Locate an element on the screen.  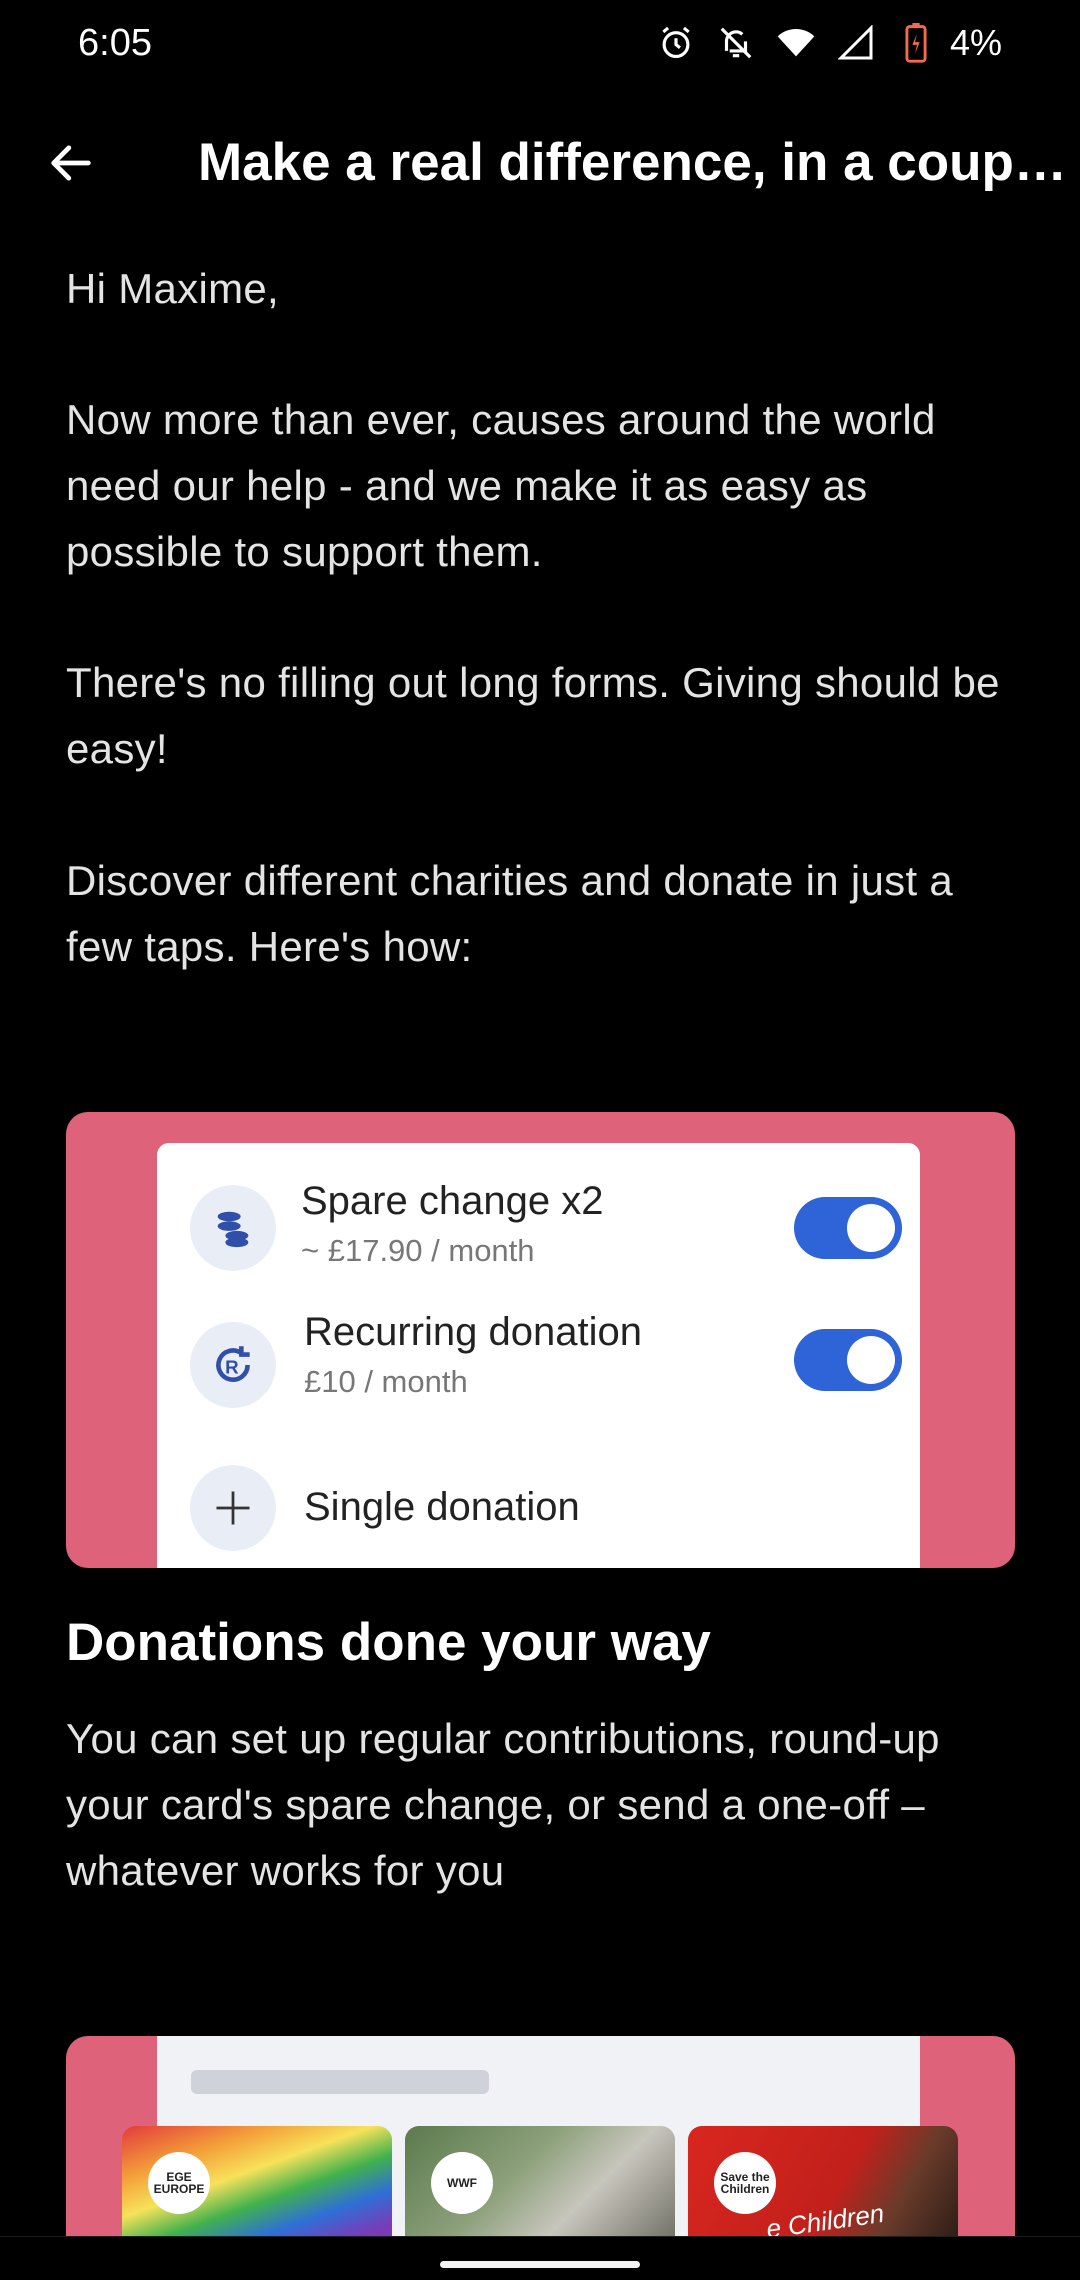
notifications-off-icon is located at coordinates (736, 43).